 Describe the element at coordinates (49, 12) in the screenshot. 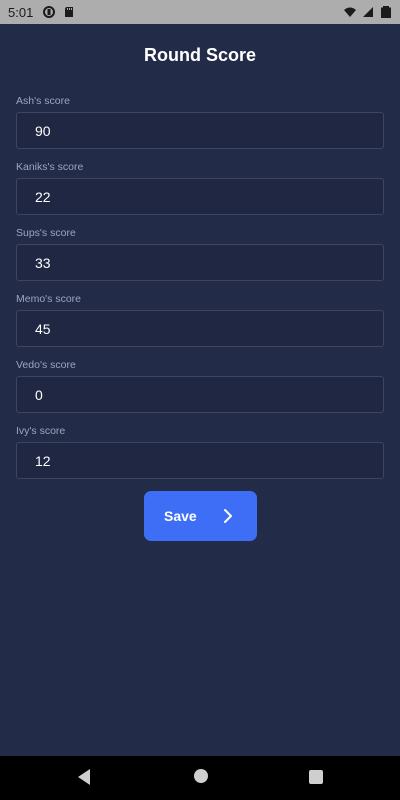

I see `data-saver-icon` at that location.